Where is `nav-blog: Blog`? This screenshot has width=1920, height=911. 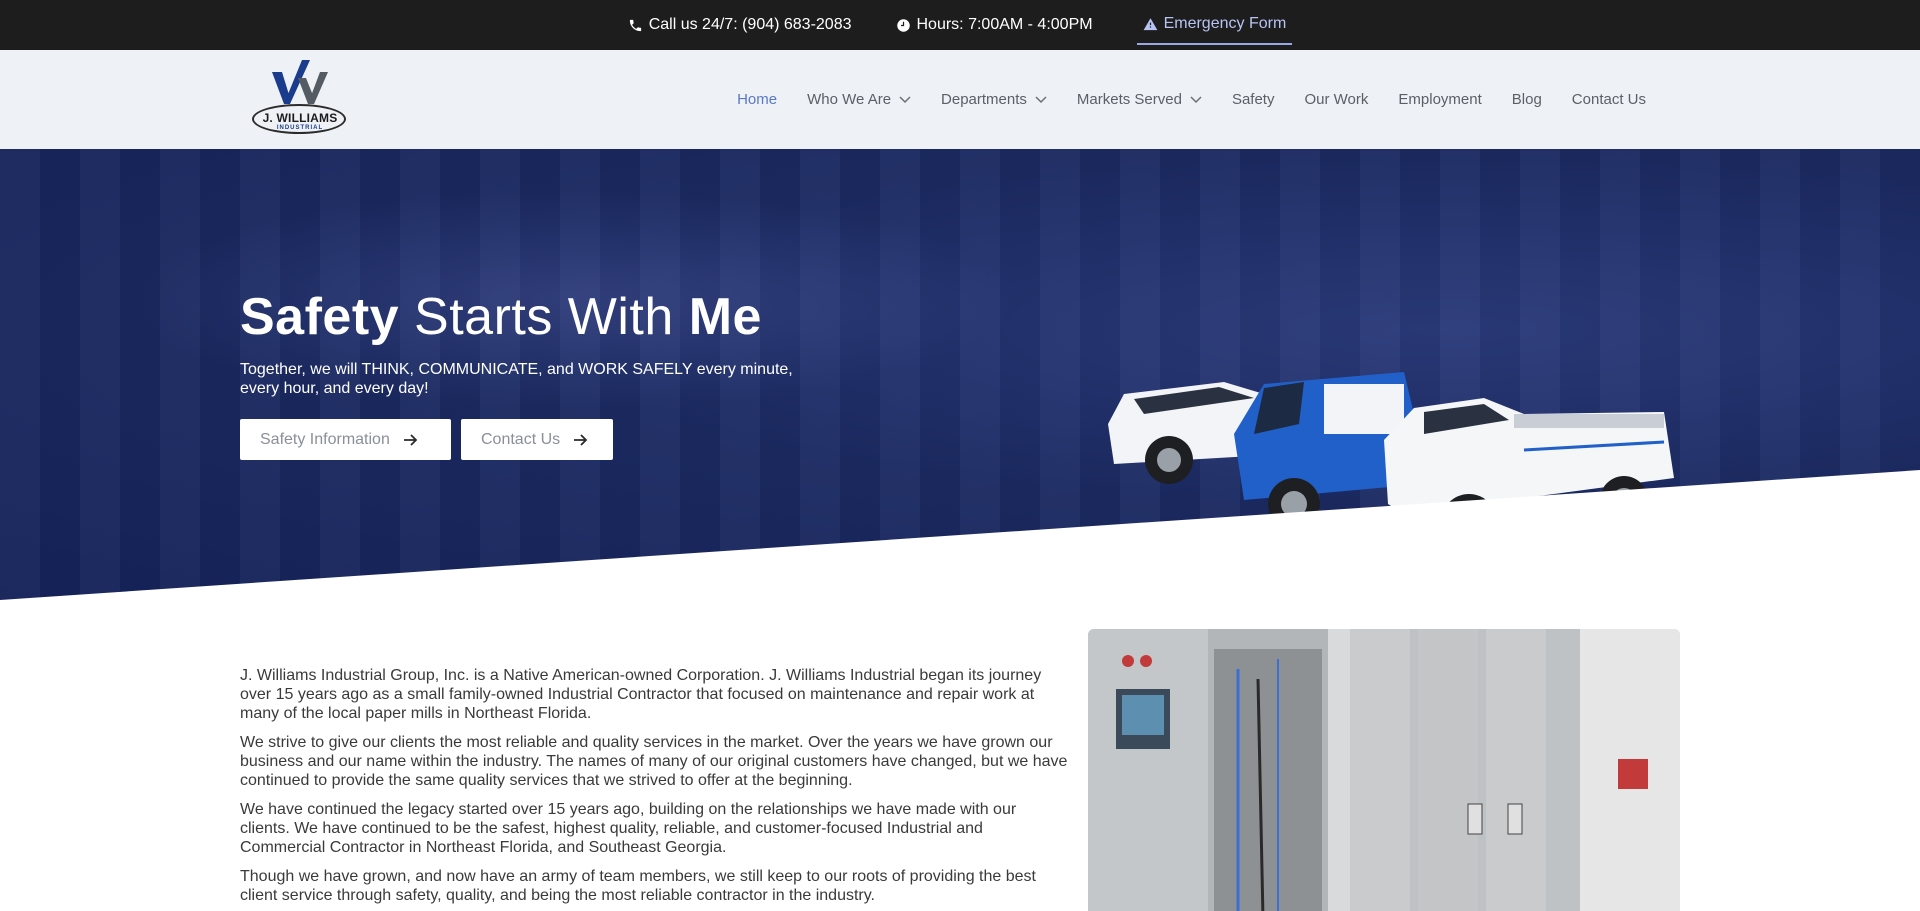 nav-blog: Blog is located at coordinates (1527, 99).